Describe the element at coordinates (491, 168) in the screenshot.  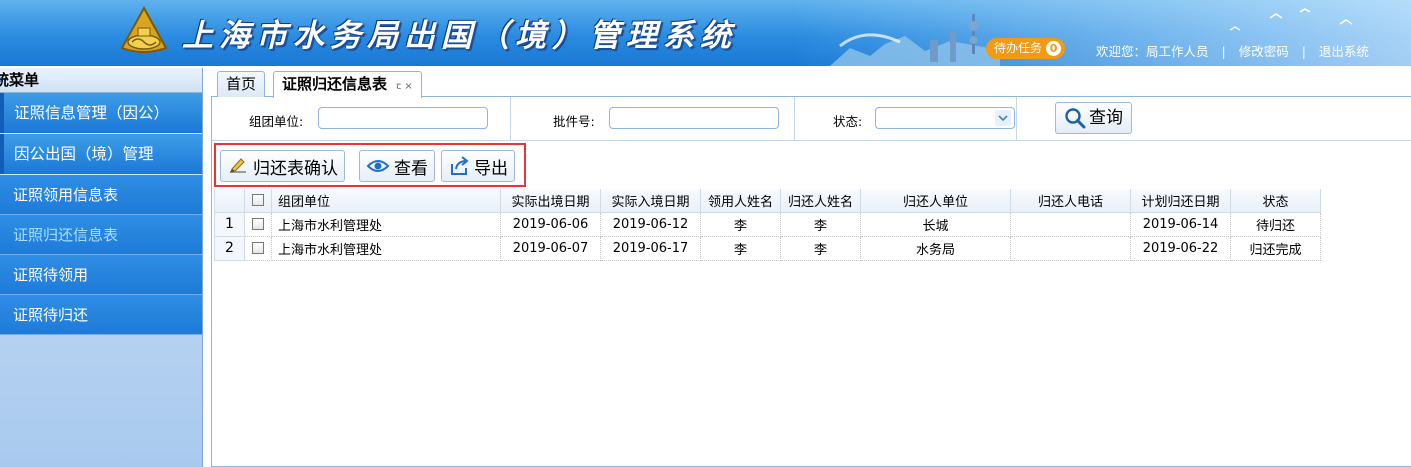
I see `export-label: 导出` at that location.